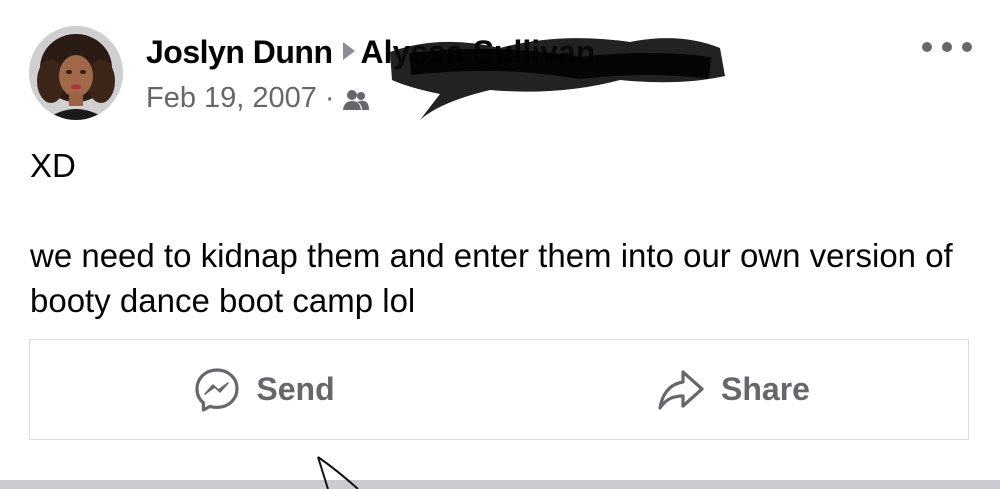 The height and width of the screenshot is (489, 1000). I want to click on send-button: Send, so click(264, 389).